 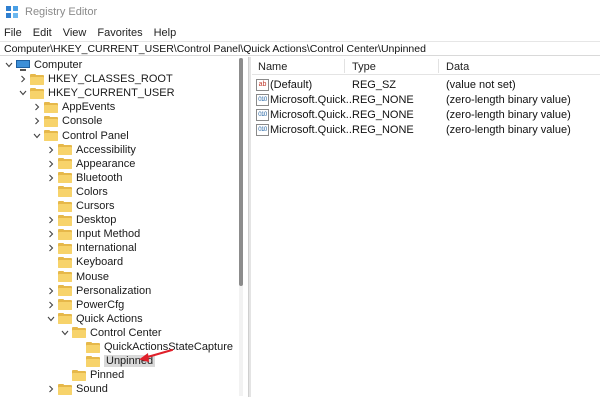 I want to click on tree-item: Quick Actions, so click(x=94, y=319).